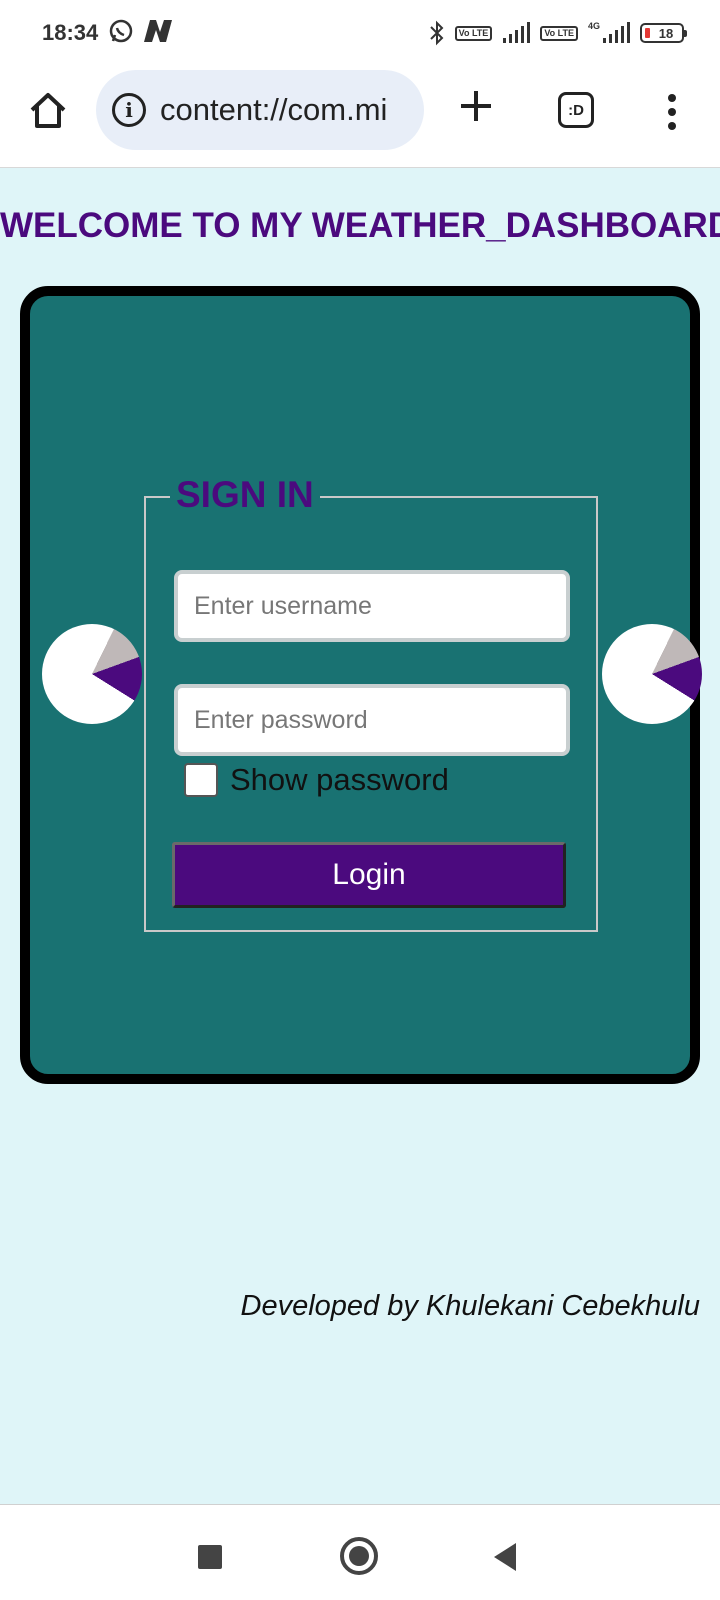 This screenshot has width=720, height=1600. Describe the element at coordinates (92, 674) in the screenshot. I see `weather-graphic-left` at that location.